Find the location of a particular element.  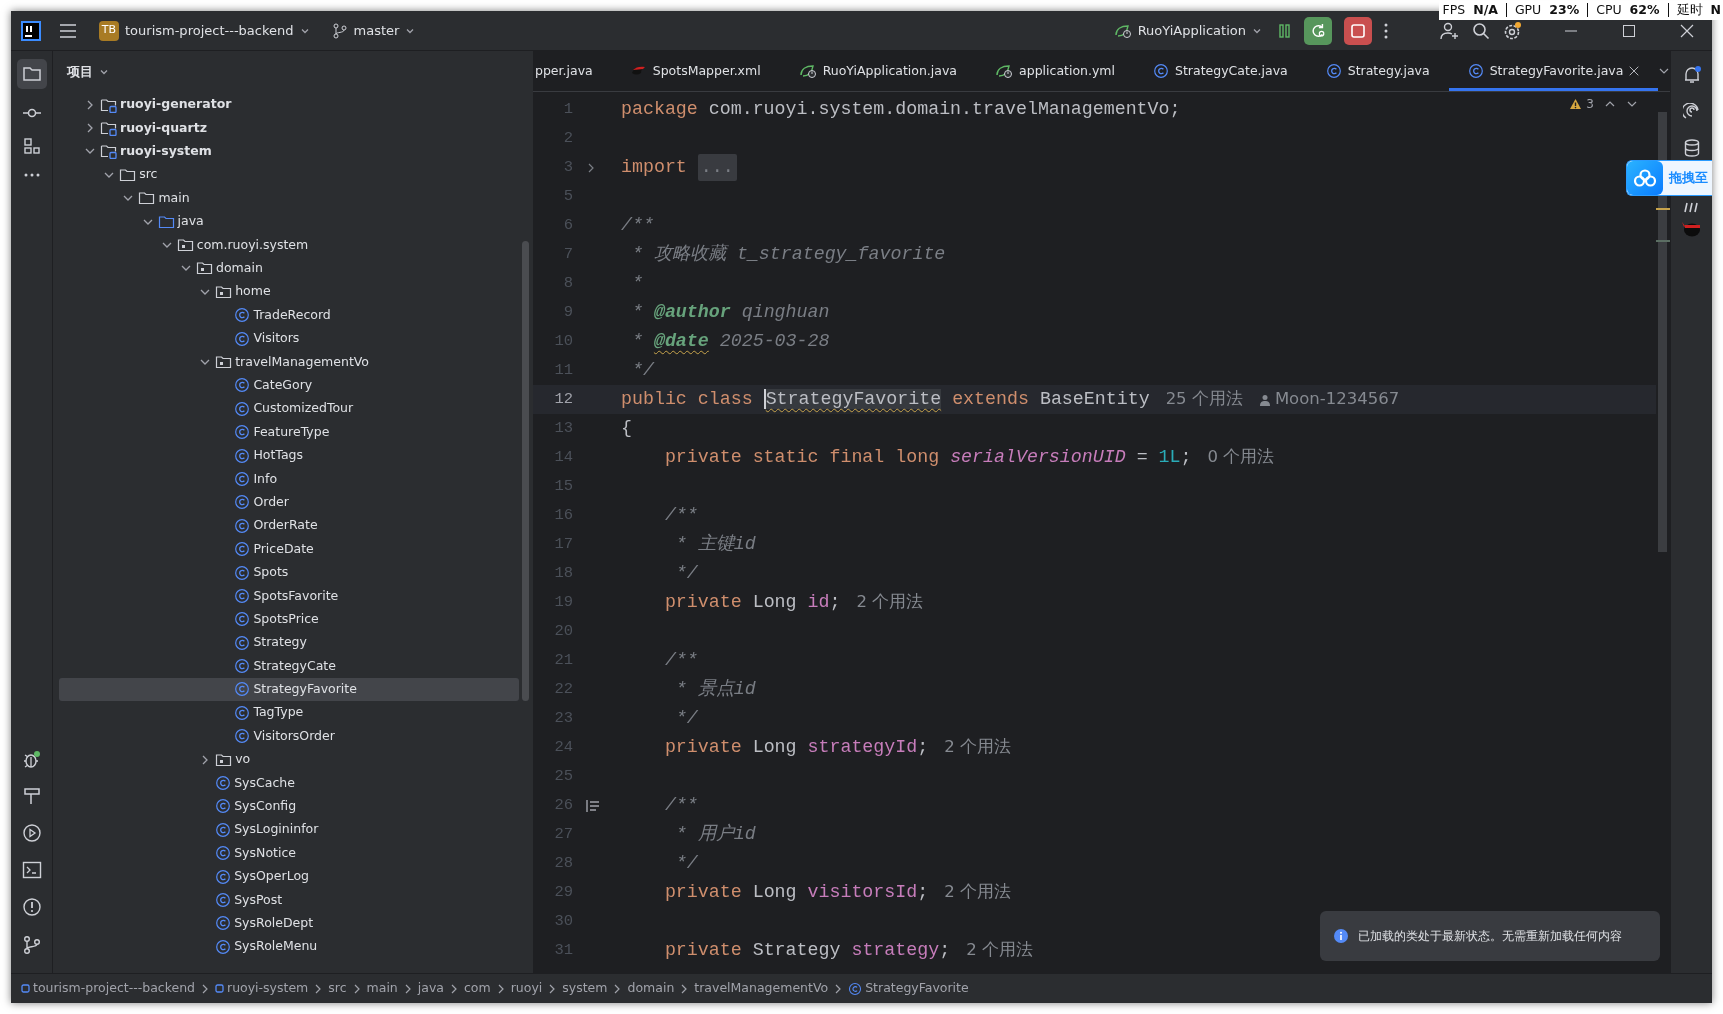

tree-item: SysRoleDept is located at coordinates (289, 923).